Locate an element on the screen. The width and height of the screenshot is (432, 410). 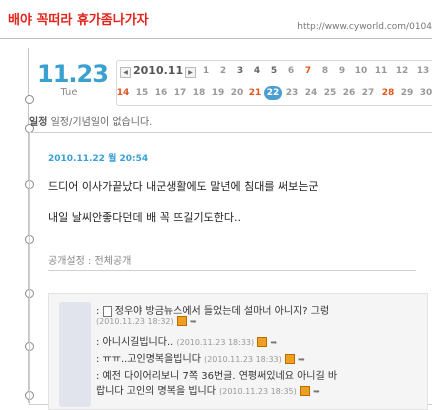
calendar-day: 14 is located at coordinates (123, 93).